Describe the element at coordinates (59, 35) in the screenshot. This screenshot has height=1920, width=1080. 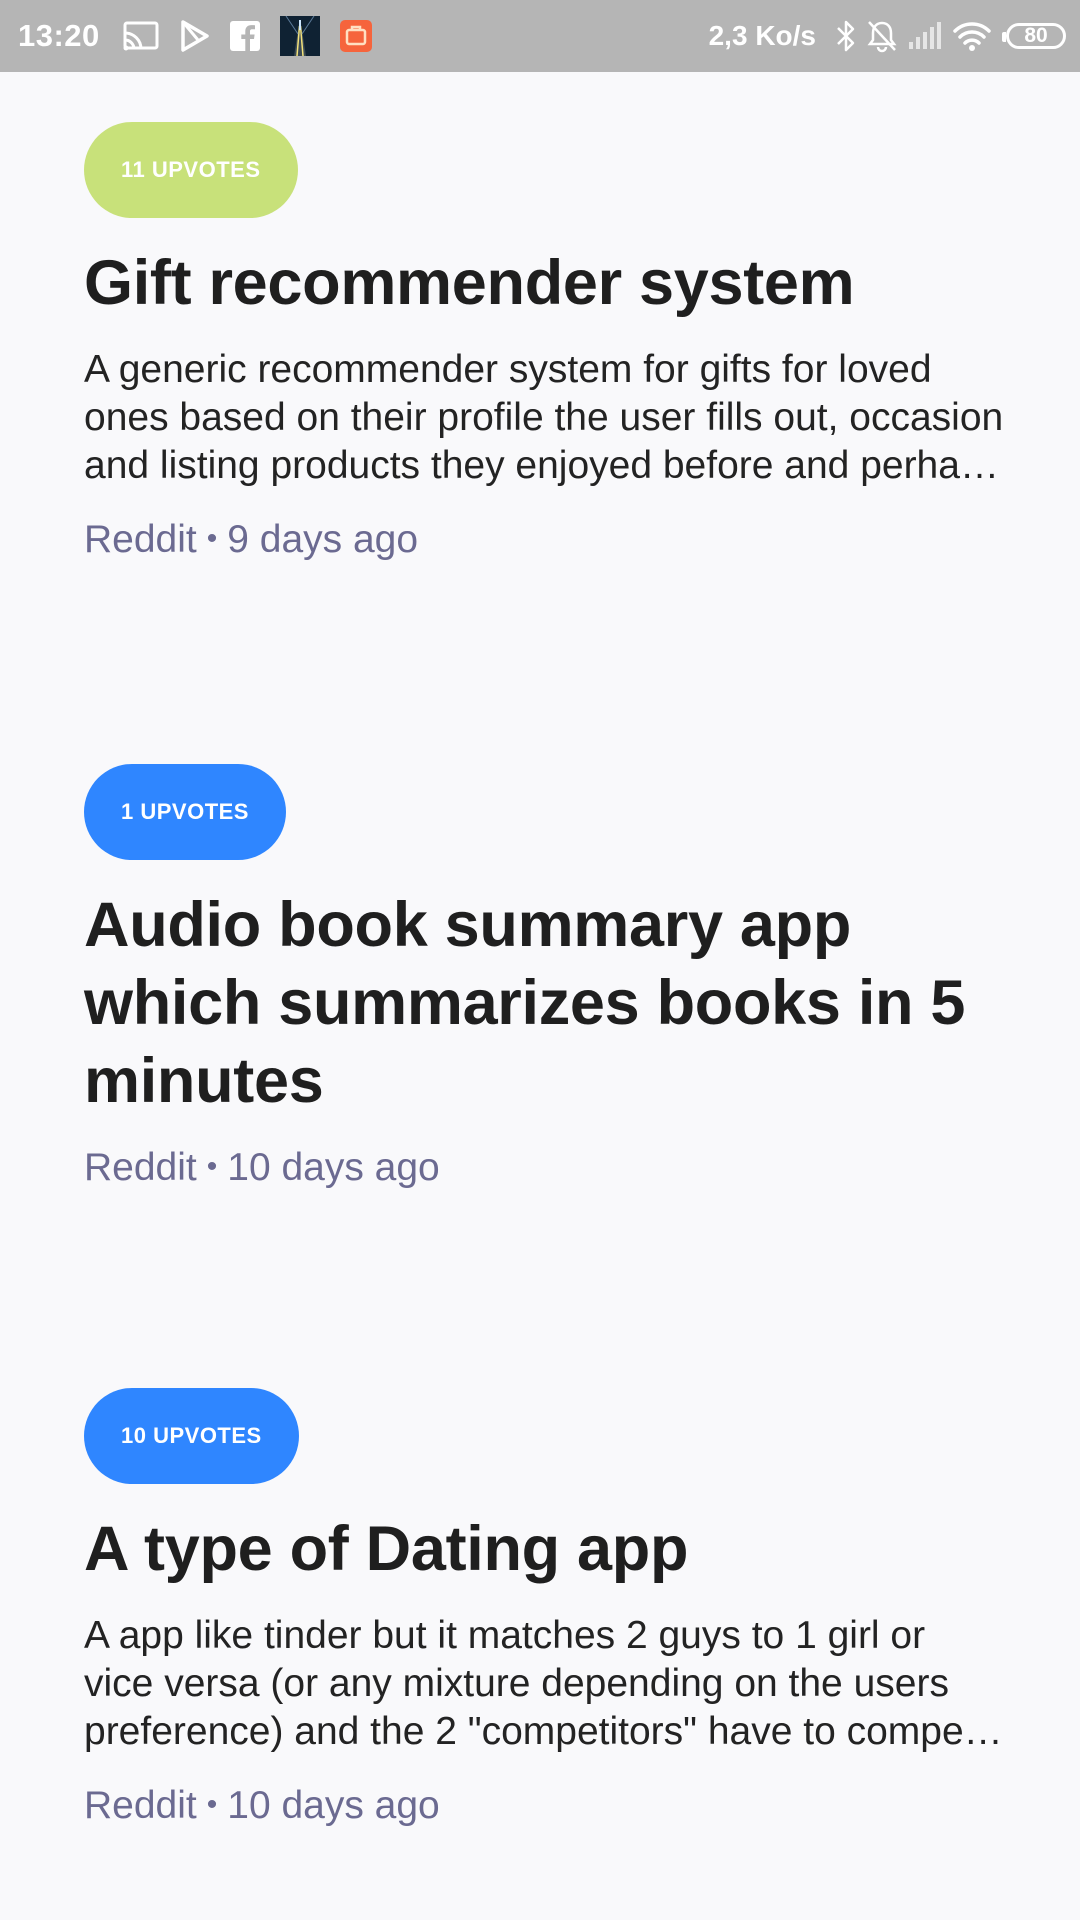
I see `status-time: 13:20` at that location.